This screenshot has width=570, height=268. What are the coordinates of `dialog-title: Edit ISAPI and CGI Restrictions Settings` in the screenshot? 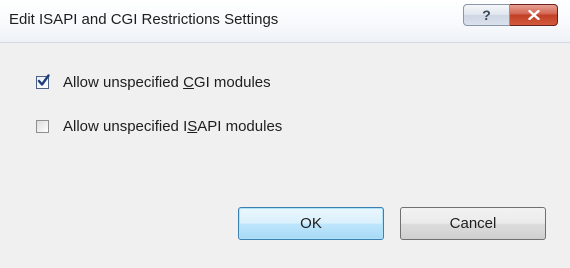 It's located at (144, 19).